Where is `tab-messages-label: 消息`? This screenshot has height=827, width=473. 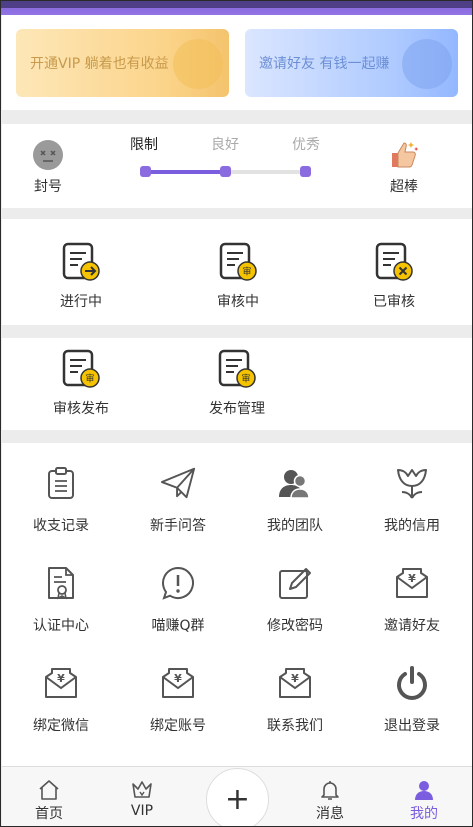
tab-messages-label: 消息 is located at coordinates (330, 814).